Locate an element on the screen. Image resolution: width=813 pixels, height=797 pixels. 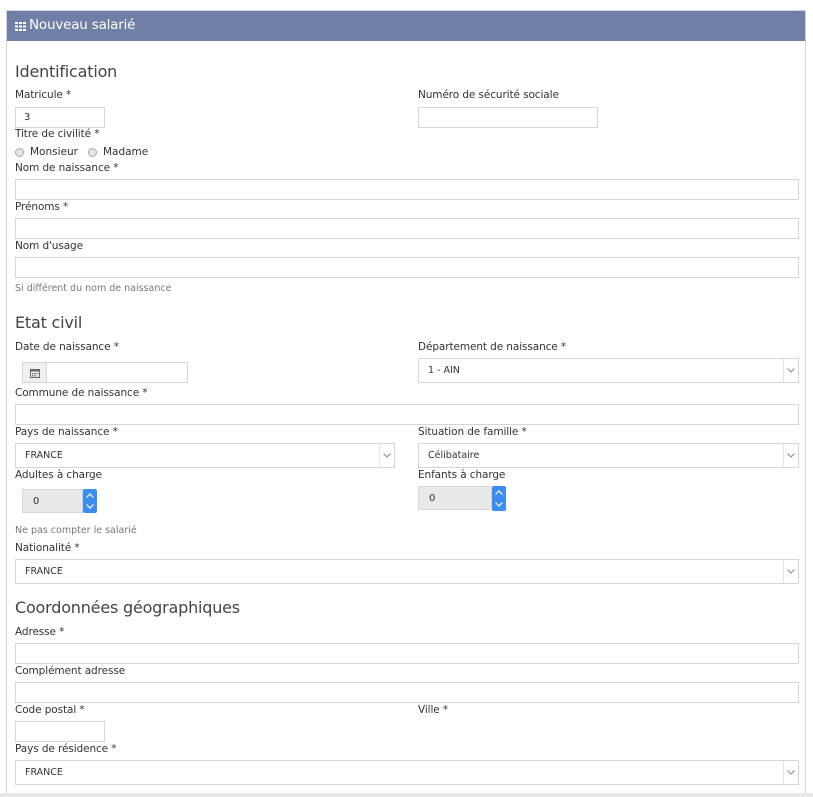
adultes-label: Adultes à charge is located at coordinates (58, 475).